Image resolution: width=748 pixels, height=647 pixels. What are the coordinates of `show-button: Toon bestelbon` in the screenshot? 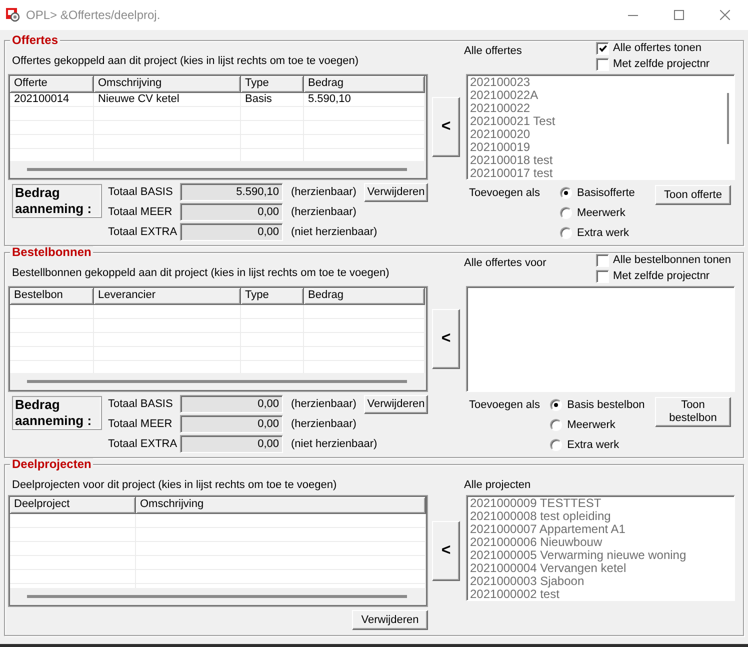 It's located at (693, 412).